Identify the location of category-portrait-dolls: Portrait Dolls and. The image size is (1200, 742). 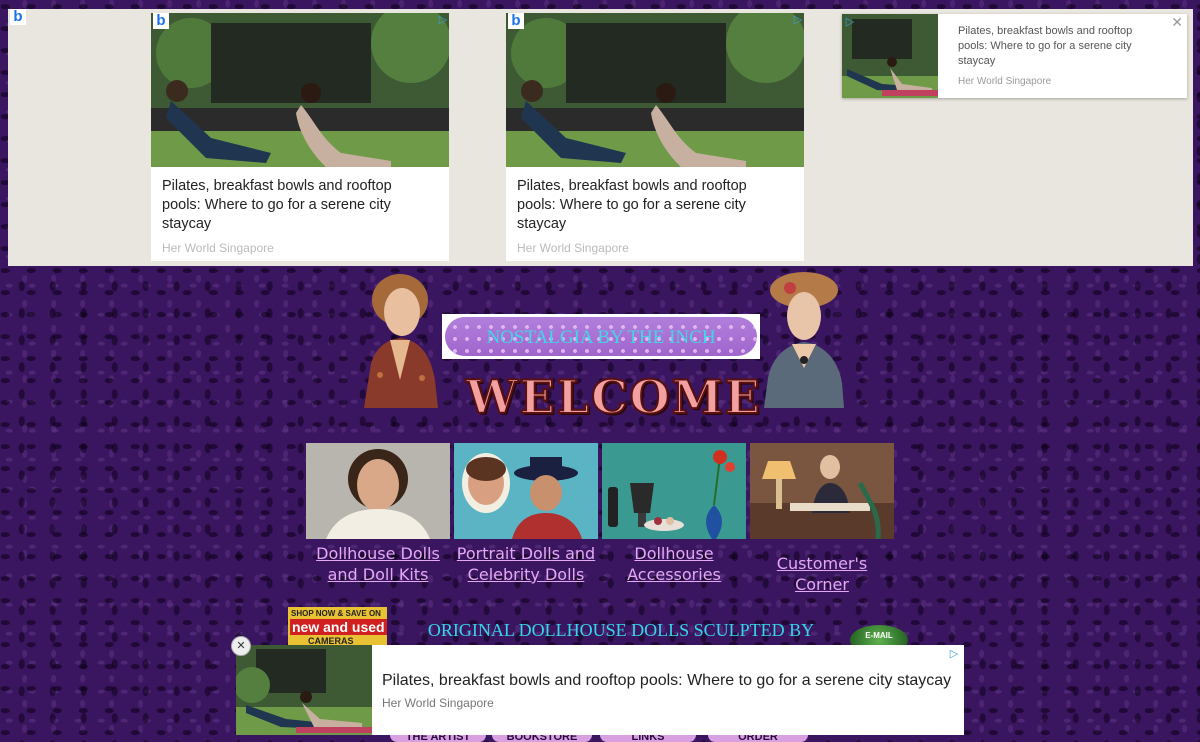
(526, 503).